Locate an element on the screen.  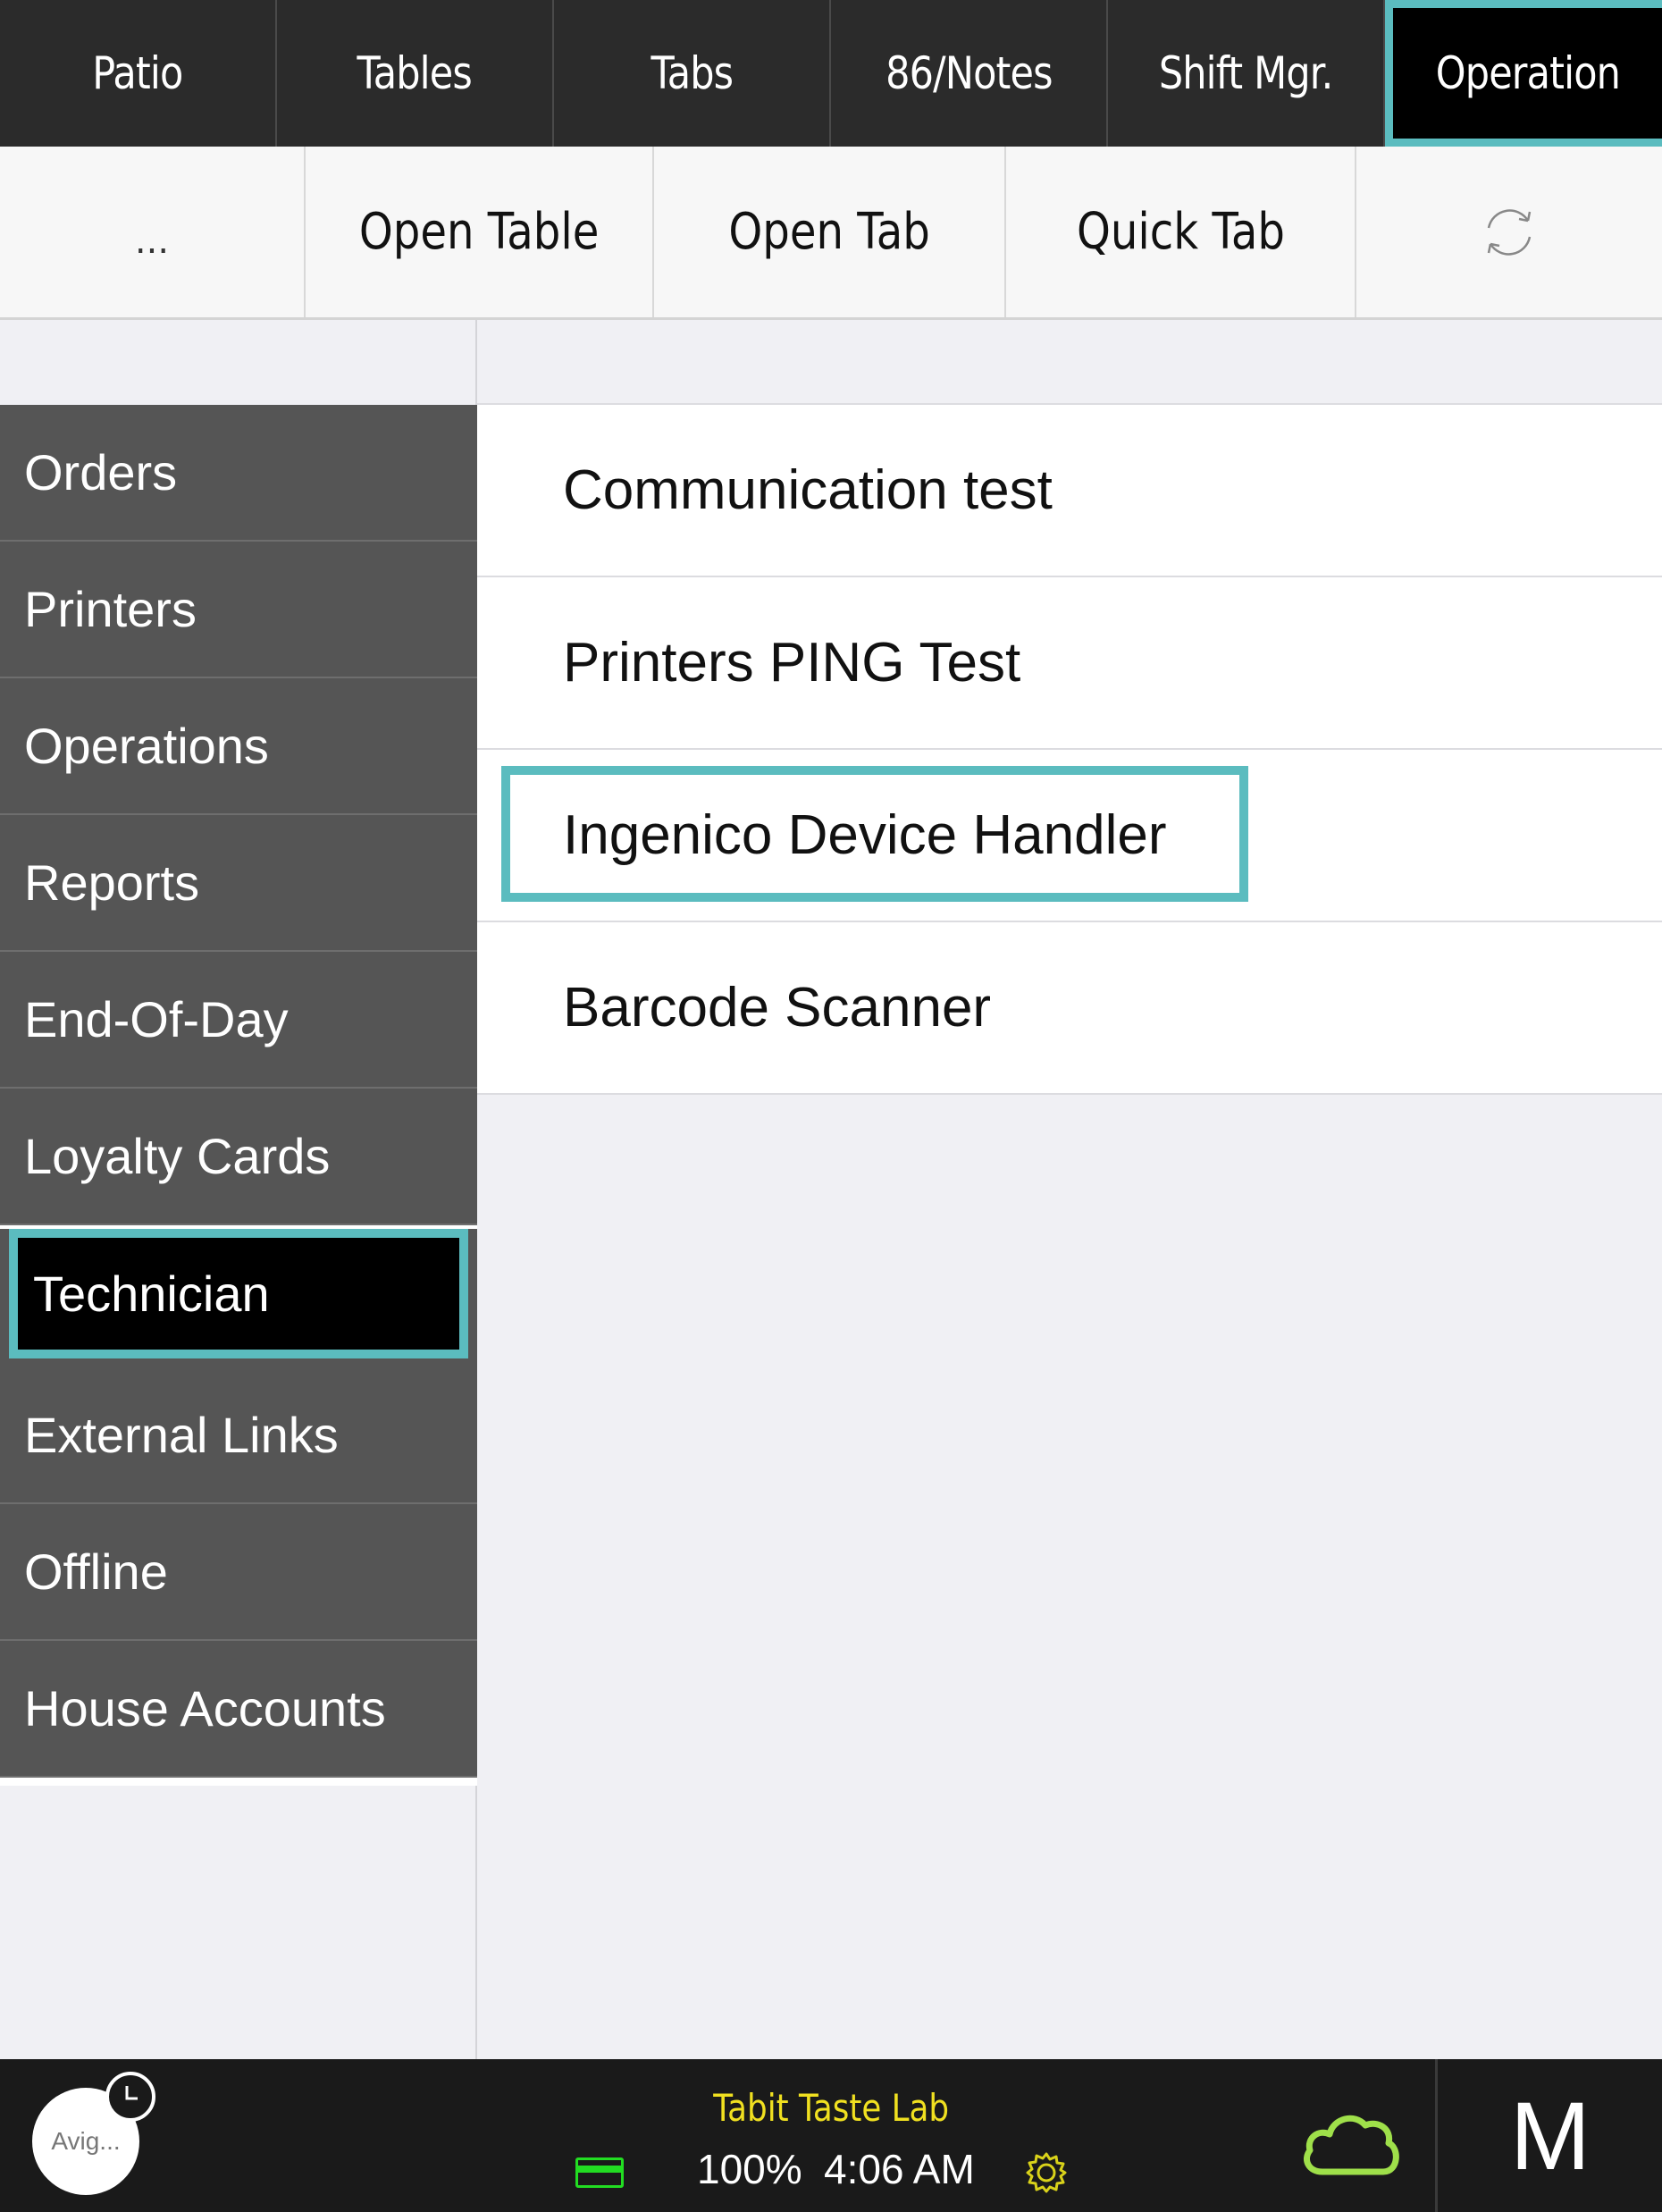
current-time: 4:06 AM is located at coordinates (899, 2169).